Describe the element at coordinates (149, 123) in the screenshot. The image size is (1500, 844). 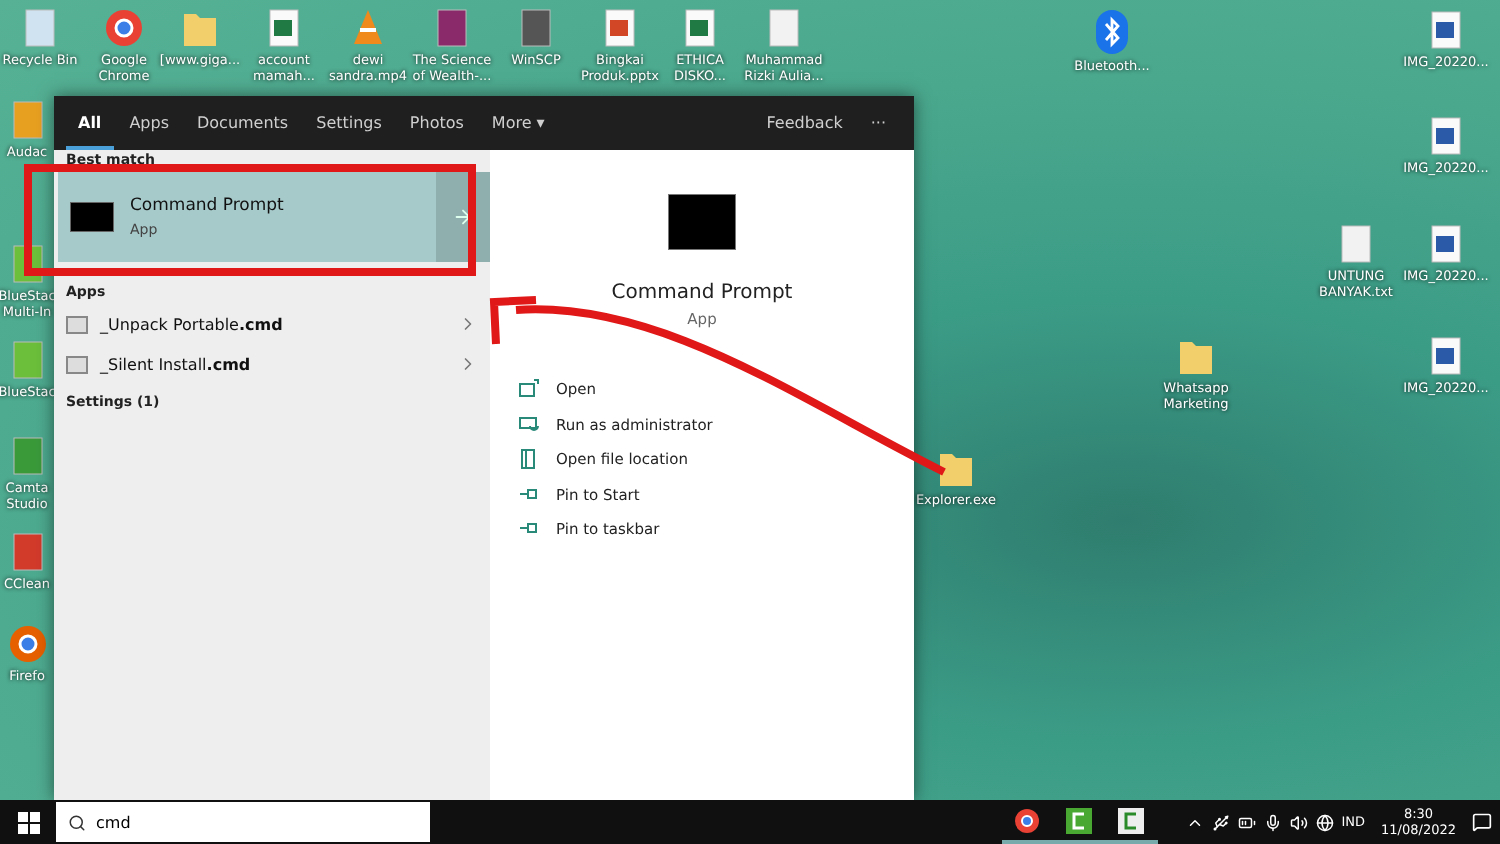
I see `search-tab: Apps` at that location.